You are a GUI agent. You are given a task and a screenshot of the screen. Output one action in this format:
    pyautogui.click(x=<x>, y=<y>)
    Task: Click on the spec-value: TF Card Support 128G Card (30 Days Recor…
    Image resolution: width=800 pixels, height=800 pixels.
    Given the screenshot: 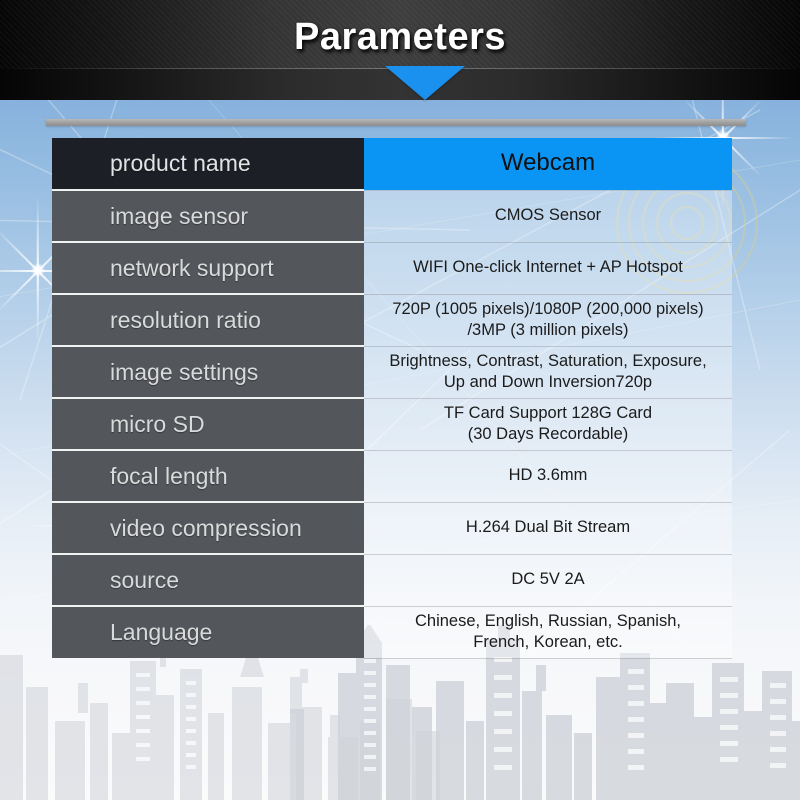 What is the action you would take?
    pyautogui.click(x=548, y=424)
    